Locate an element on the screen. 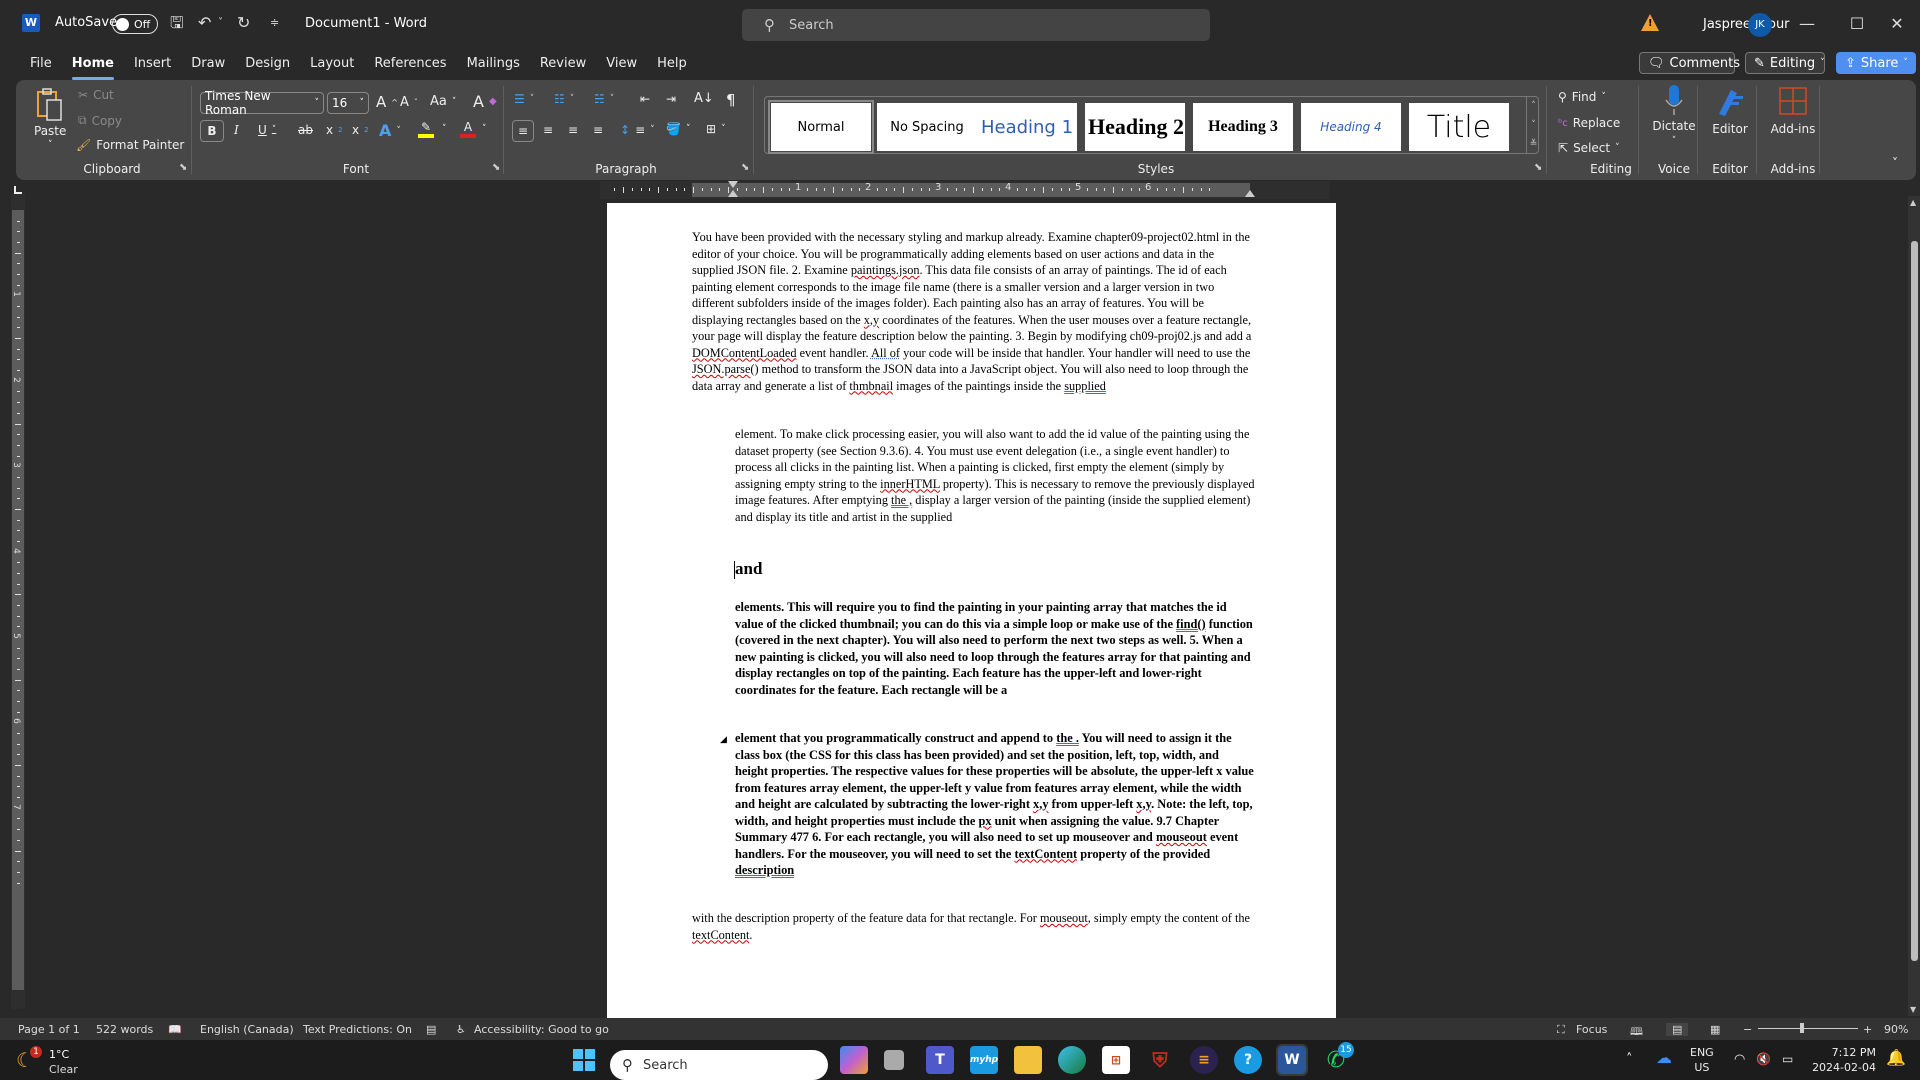  flagged-text: DOMContentLoaded is located at coordinates (744, 353).